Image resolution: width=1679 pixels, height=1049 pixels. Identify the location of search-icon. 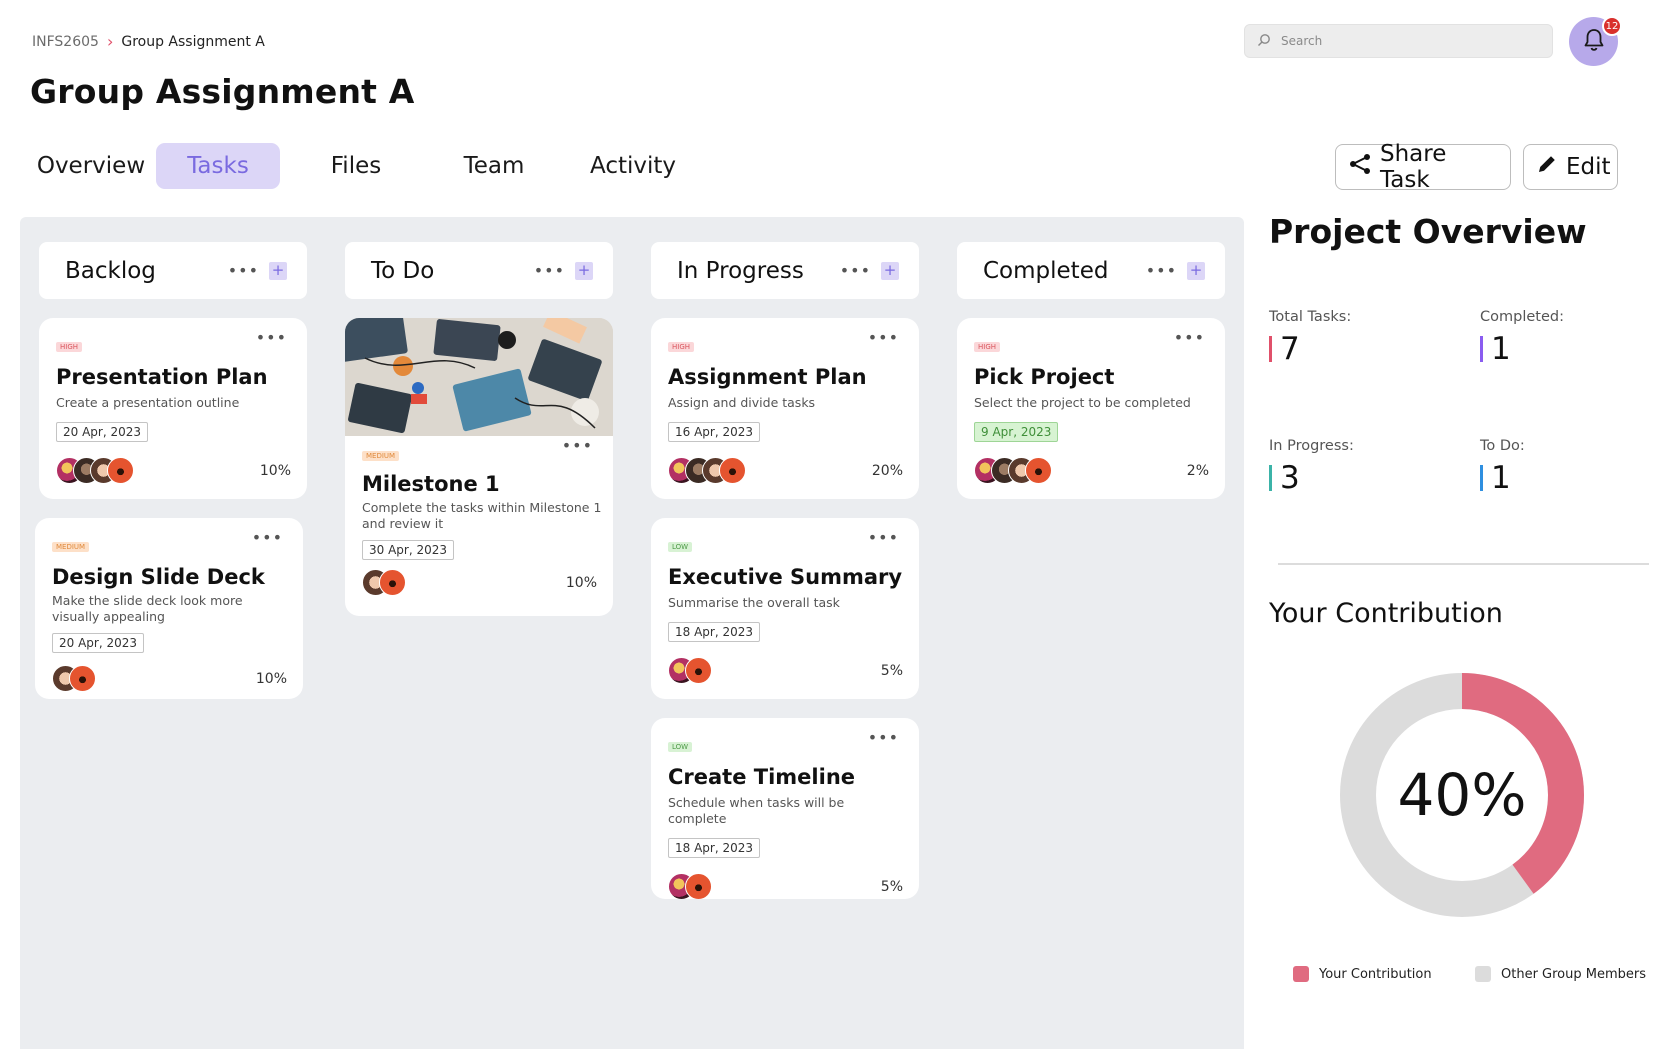
(1264, 41).